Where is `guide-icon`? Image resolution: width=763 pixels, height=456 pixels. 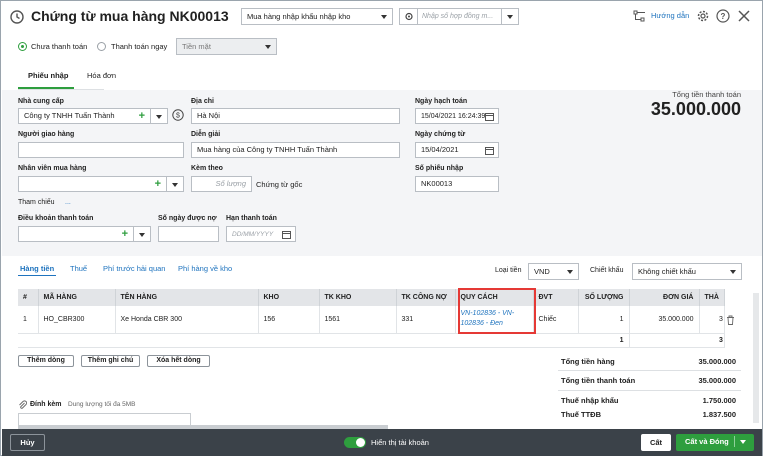
guide-icon is located at coordinates (640, 16).